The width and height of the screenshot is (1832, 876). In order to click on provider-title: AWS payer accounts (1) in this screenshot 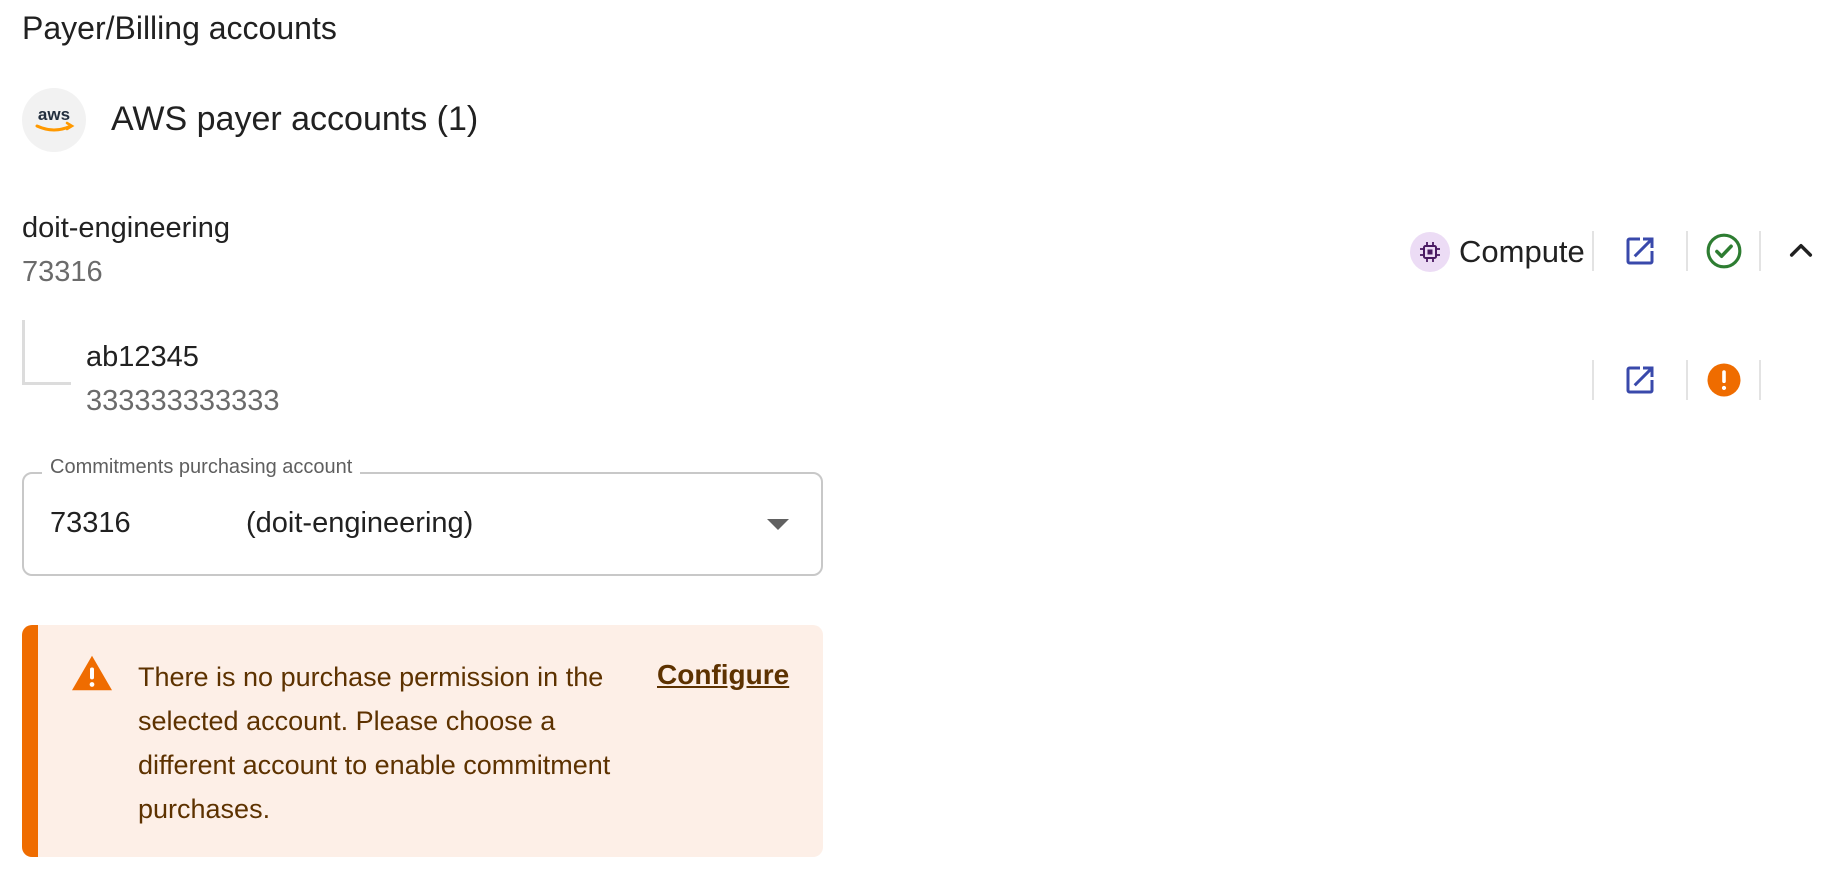, I will do `click(295, 119)`.